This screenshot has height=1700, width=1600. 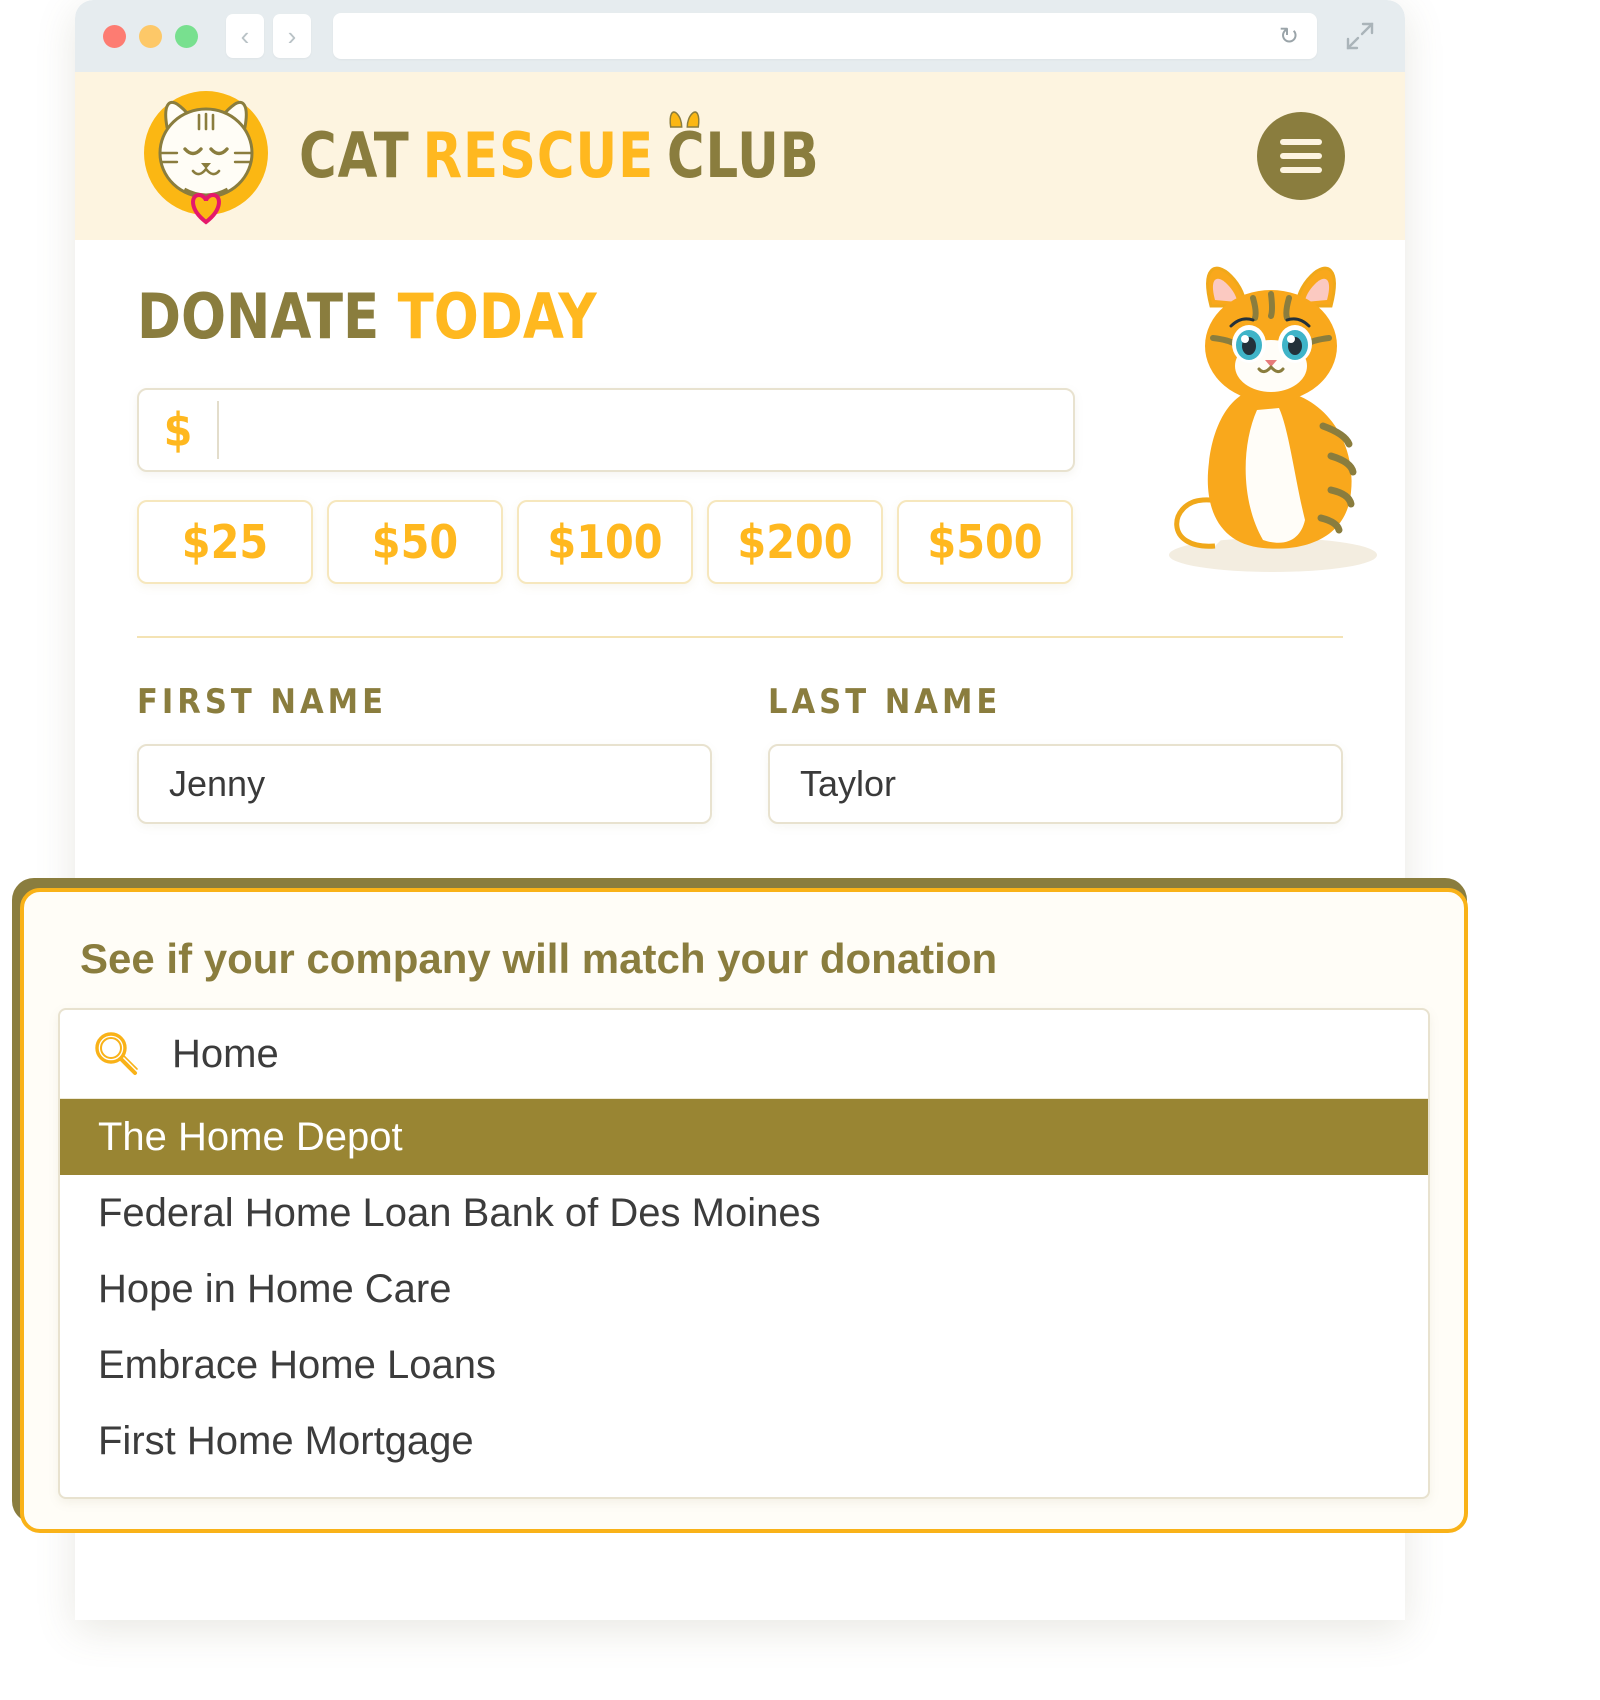 What do you see at coordinates (178, 430) in the screenshot?
I see `currency-symbol: $` at bounding box center [178, 430].